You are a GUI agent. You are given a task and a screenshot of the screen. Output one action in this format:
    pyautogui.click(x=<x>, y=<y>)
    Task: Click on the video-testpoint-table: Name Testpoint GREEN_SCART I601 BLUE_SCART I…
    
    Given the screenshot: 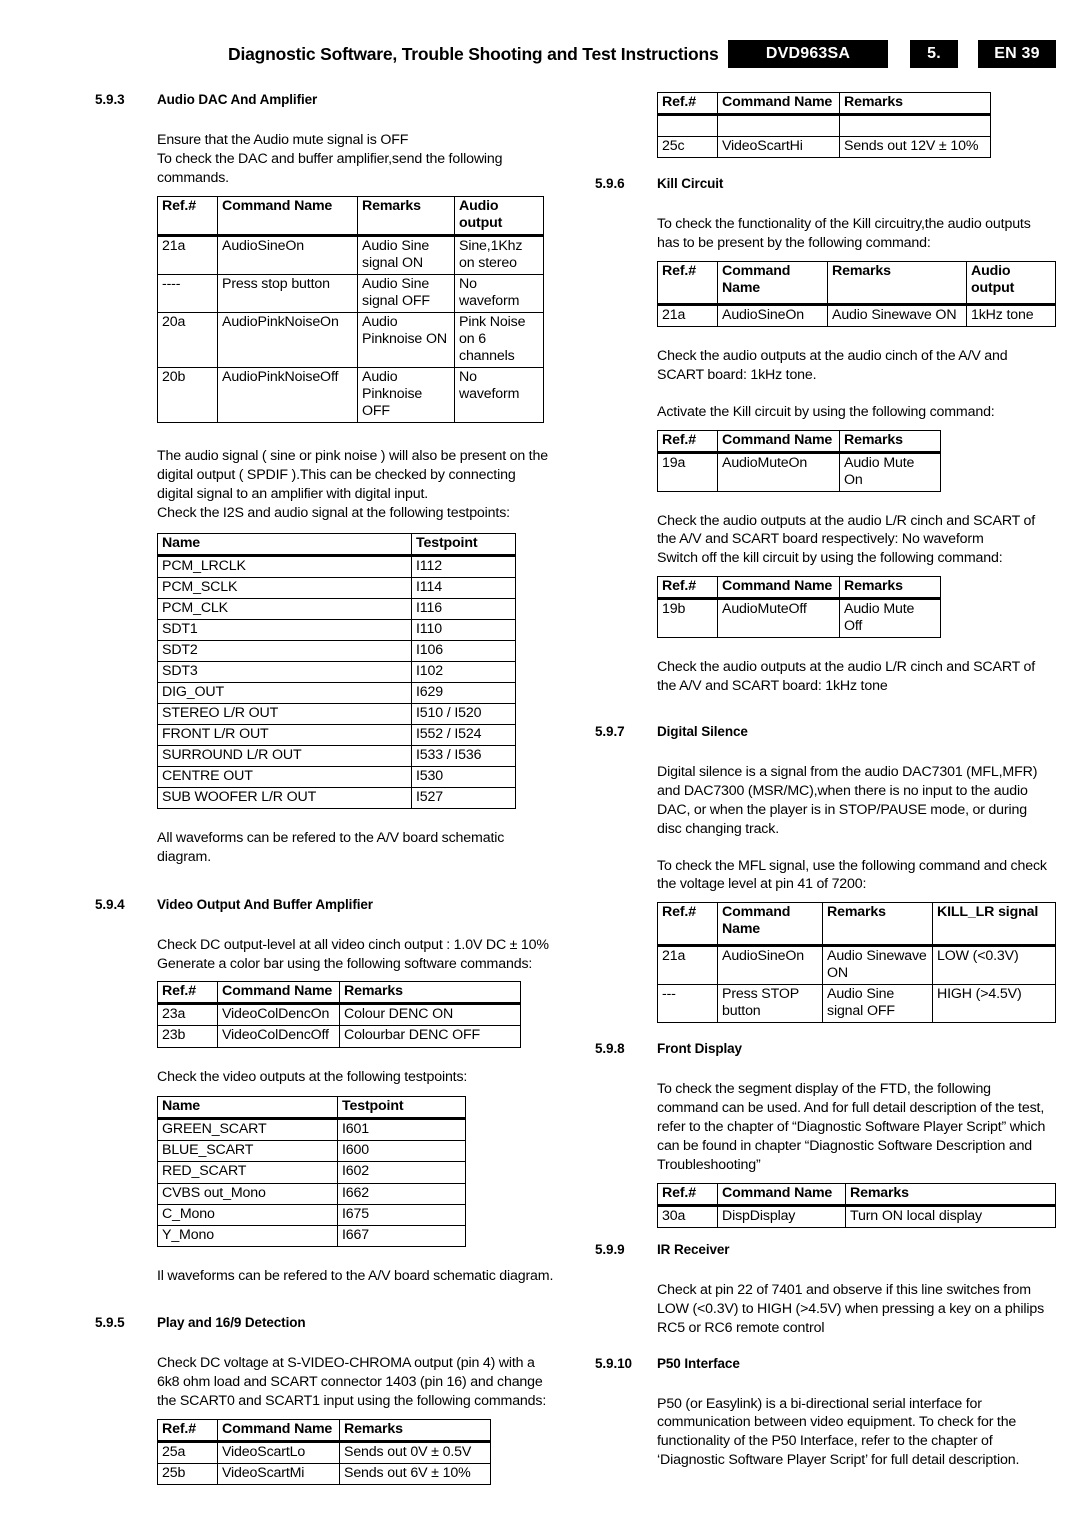 What is the action you would take?
    pyautogui.click(x=311, y=1171)
    